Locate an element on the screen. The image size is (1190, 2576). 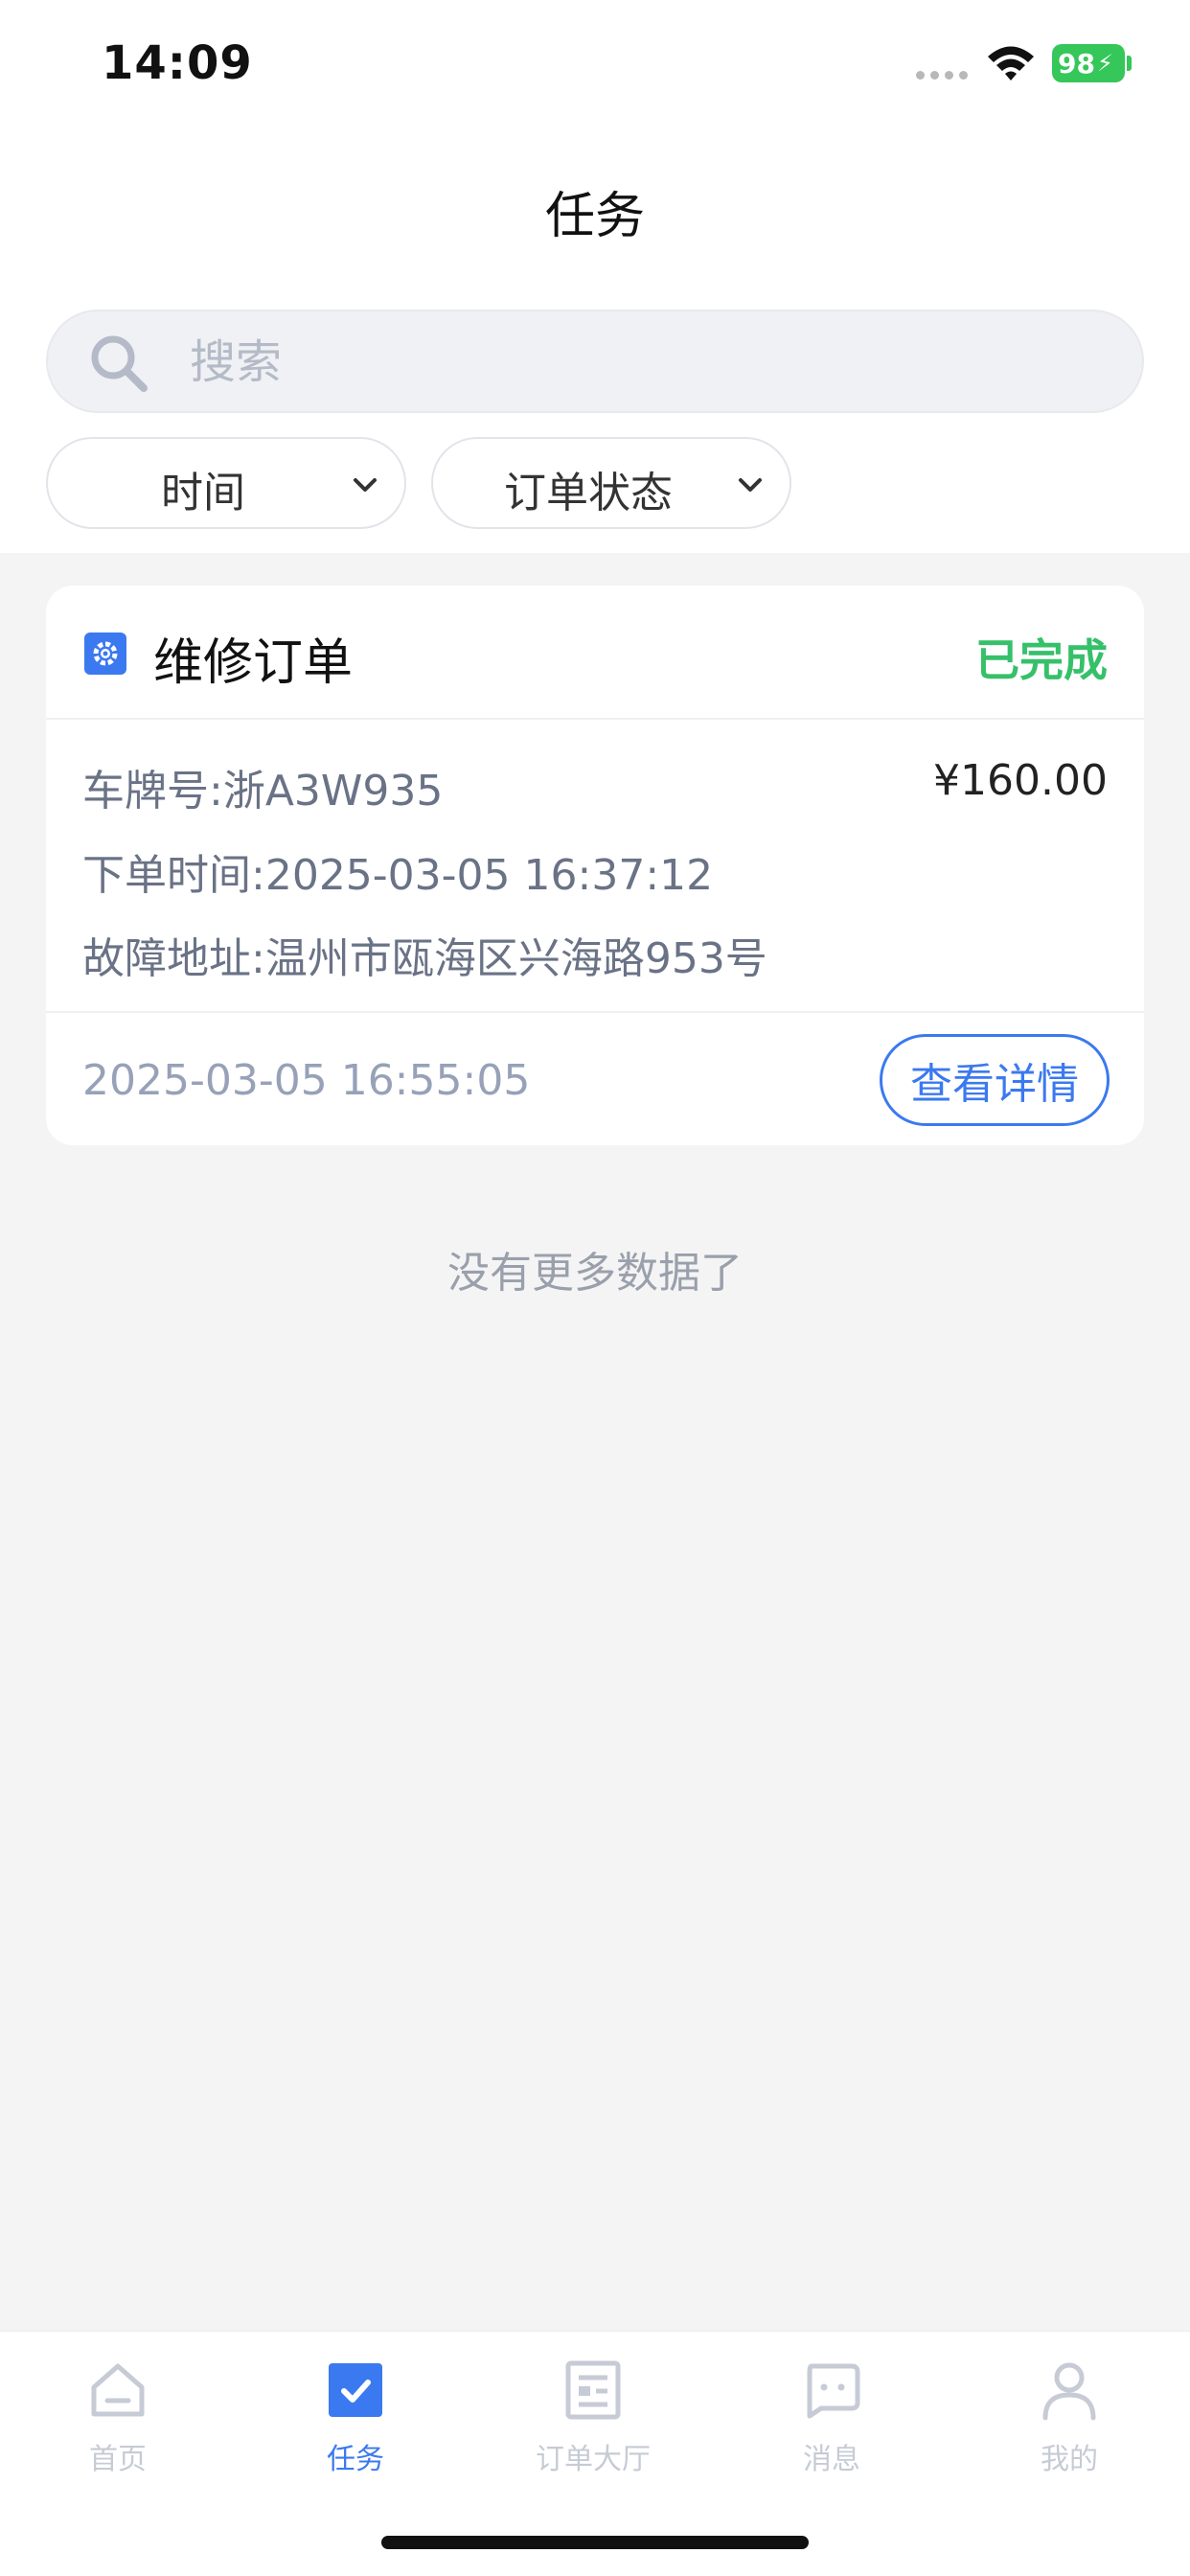
no-more-data-text: 没有更多数据了 is located at coordinates (595, 1273).